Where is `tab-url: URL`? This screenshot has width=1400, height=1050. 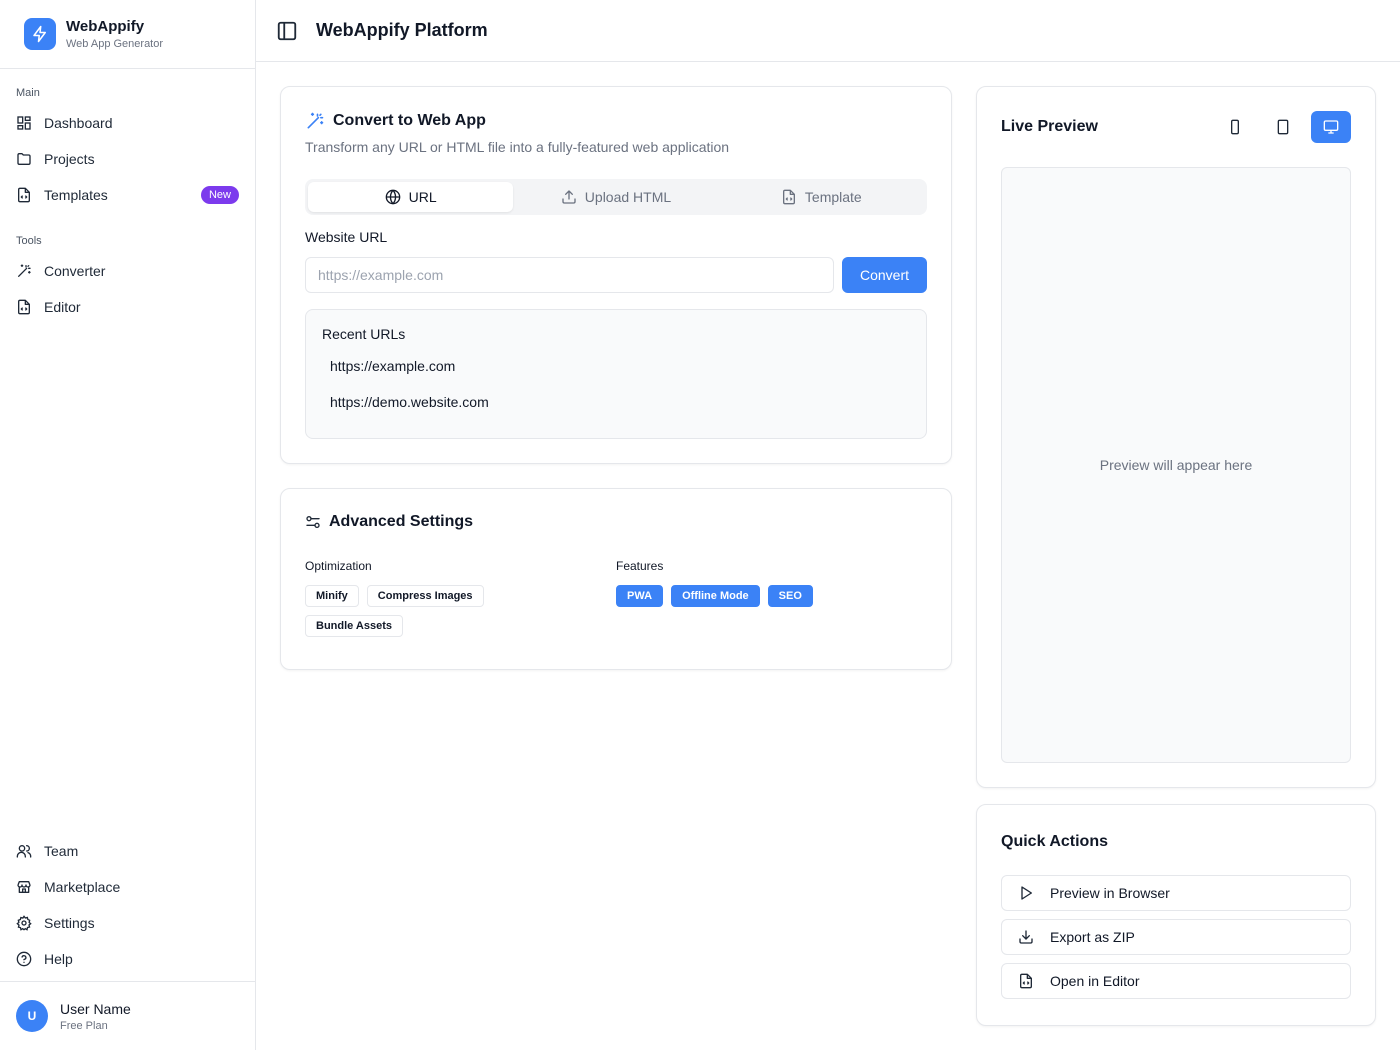
tab-url: URL is located at coordinates (411, 197).